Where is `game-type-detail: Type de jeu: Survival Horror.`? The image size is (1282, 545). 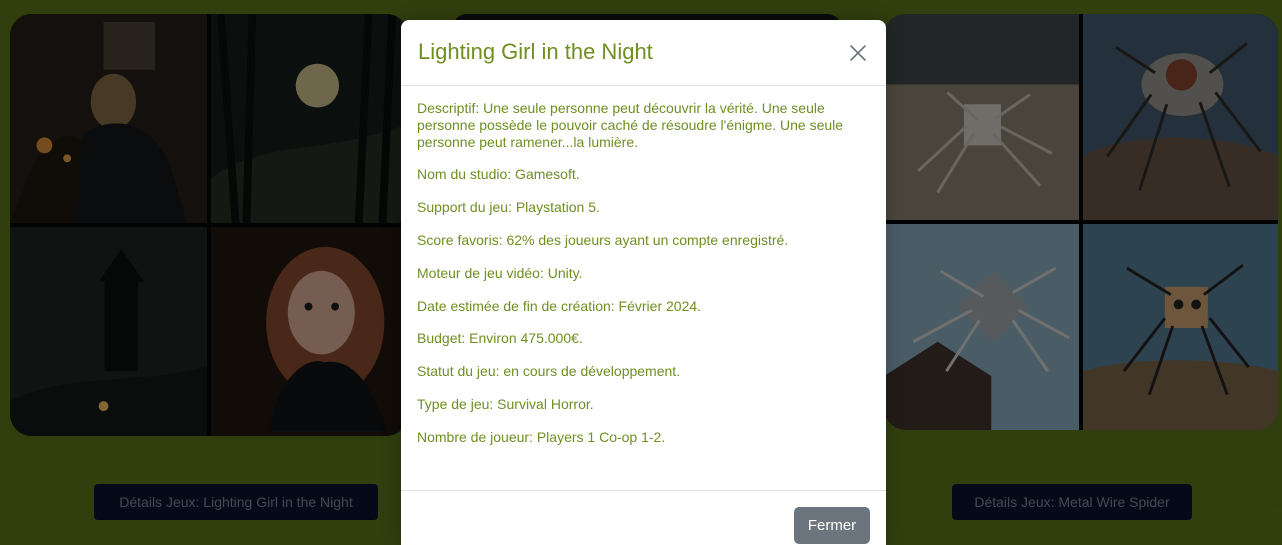 game-type-detail: Type de jeu: Survival Horror. is located at coordinates (505, 403).